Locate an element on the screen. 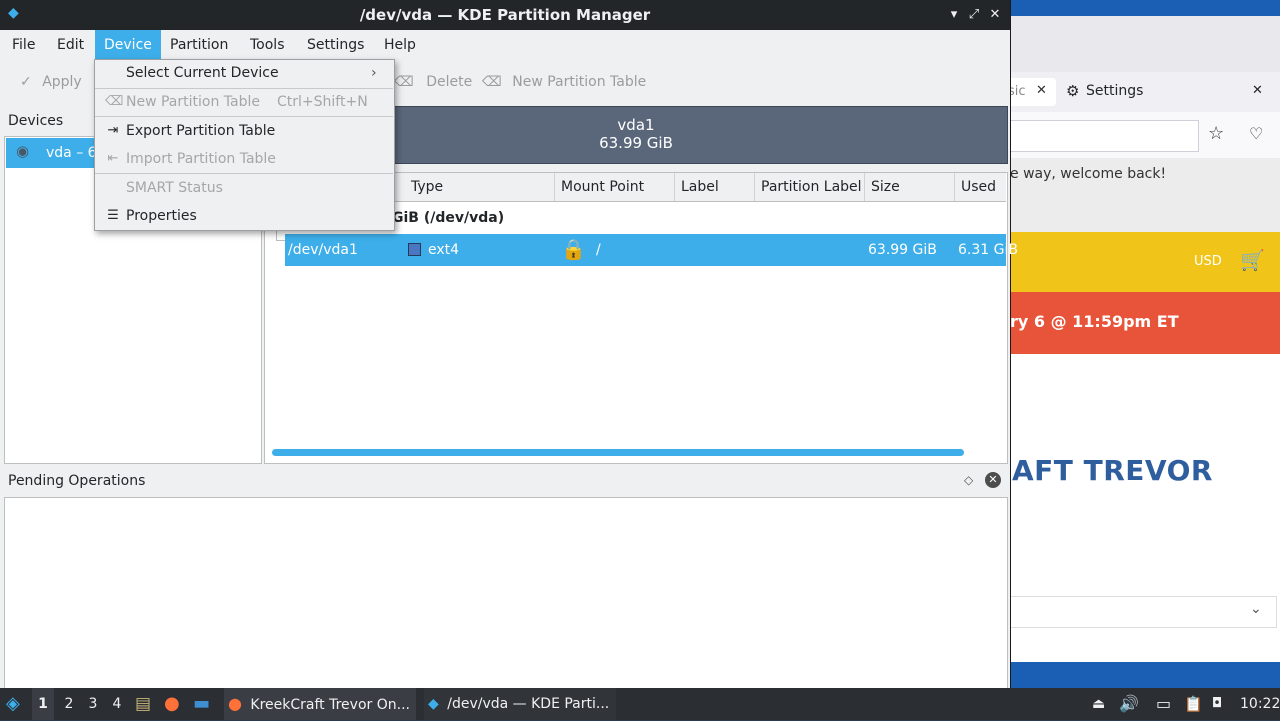 The image size is (1280, 721). partition-type: ext4 is located at coordinates (444, 250).